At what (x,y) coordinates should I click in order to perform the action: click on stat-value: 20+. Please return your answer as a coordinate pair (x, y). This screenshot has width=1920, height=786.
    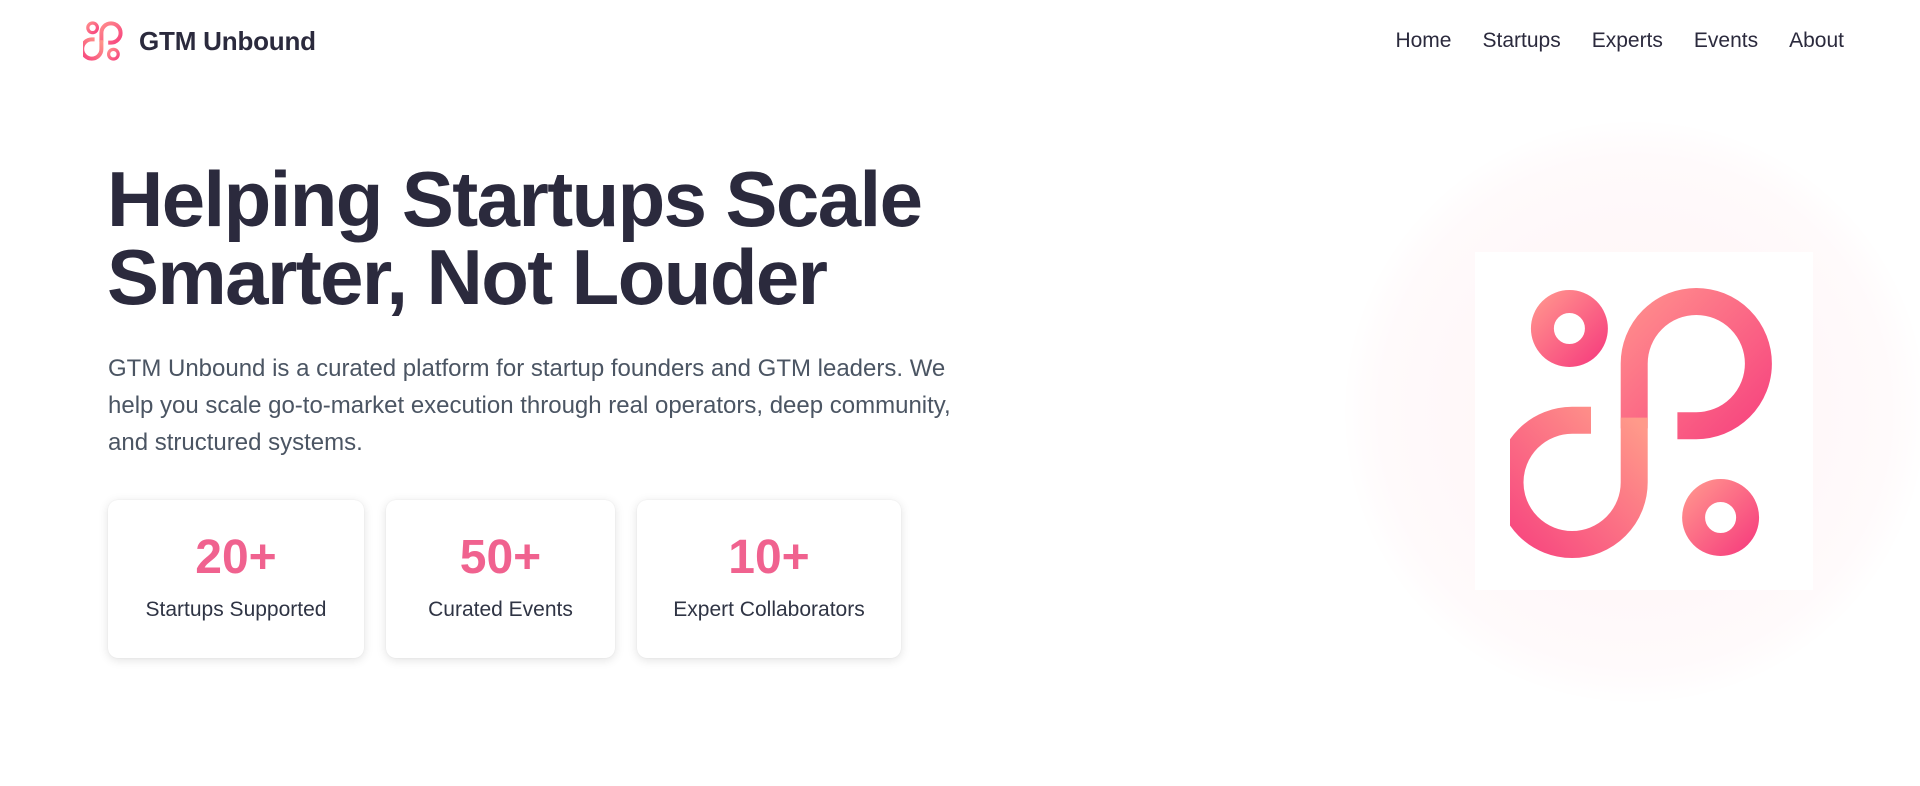
    Looking at the image, I should click on (236, 557).